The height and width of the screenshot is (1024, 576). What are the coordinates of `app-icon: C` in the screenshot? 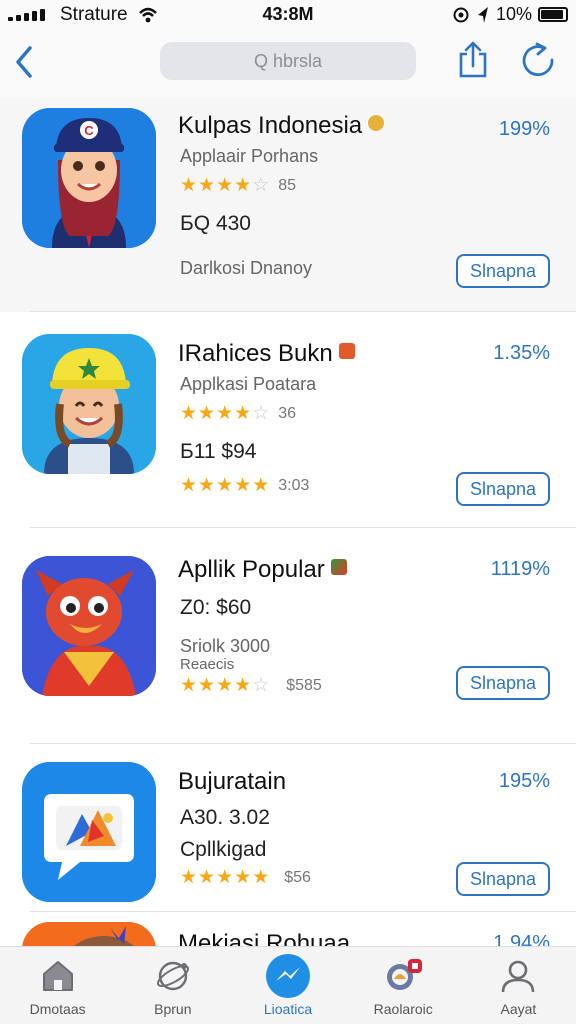 It's located at (89, 178).